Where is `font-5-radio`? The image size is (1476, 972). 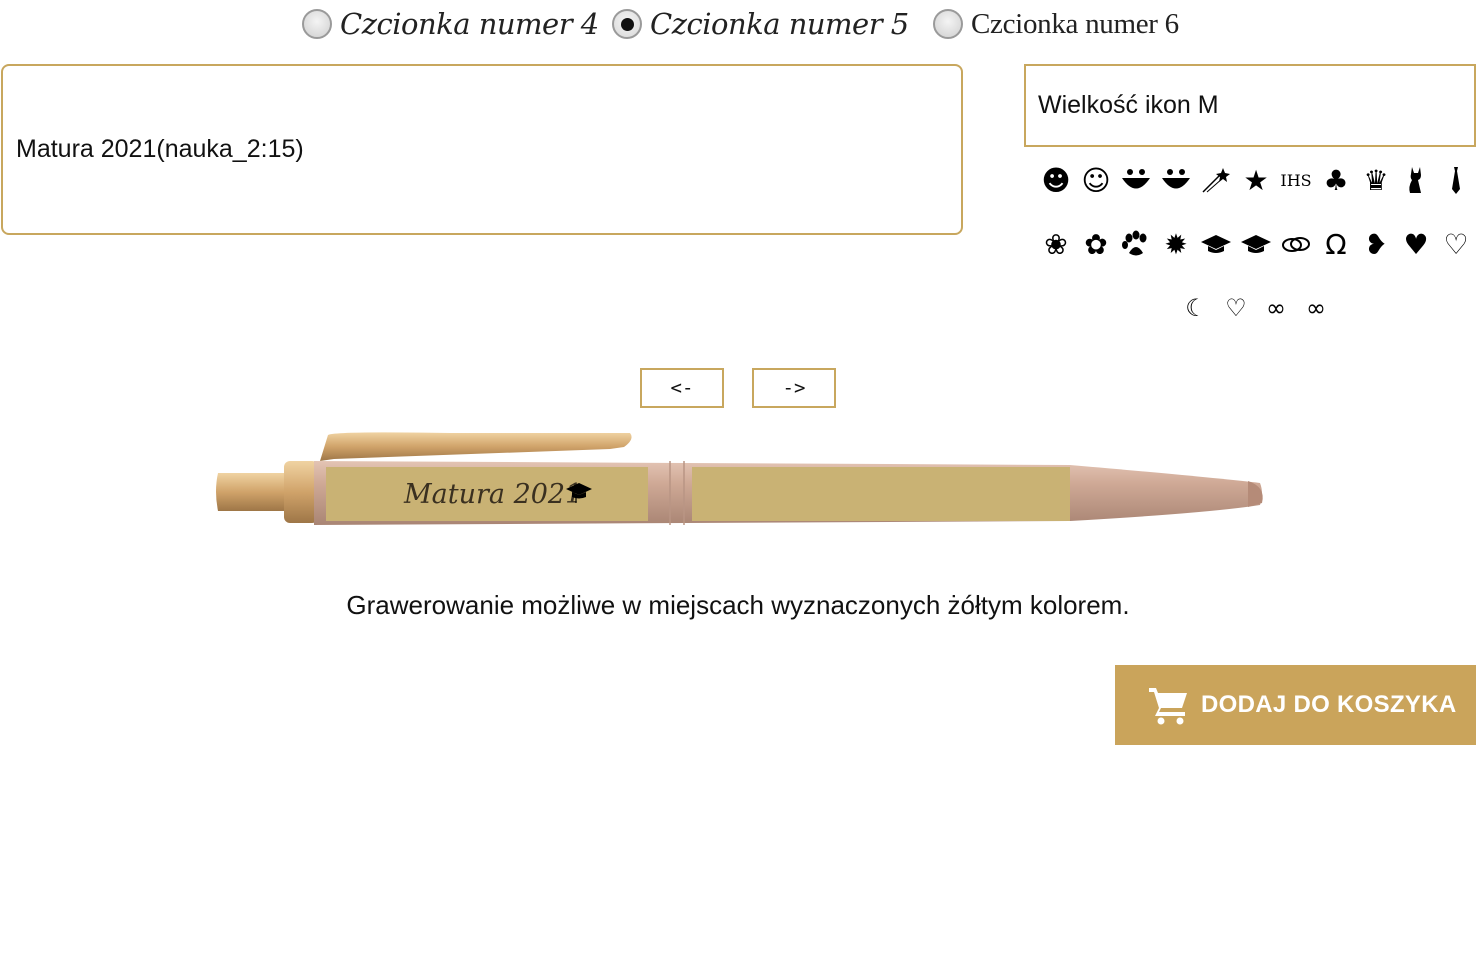
font-5-radio is located at coordinates (627, 24).